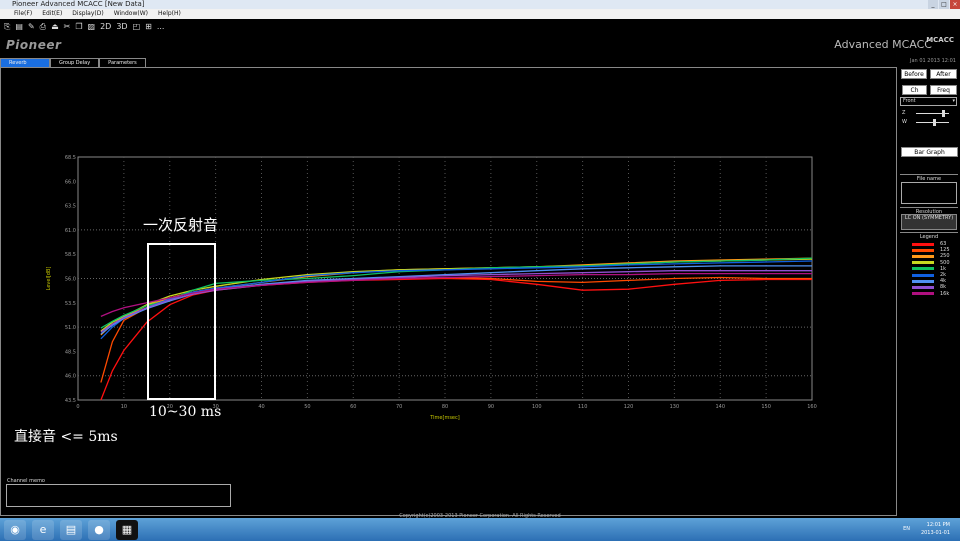 Image resolution: width=960 pixels, height=541 pixels. Describe the element at coordinates (15, 529) in the screenshot. I see `start-button: ◉` at that location.